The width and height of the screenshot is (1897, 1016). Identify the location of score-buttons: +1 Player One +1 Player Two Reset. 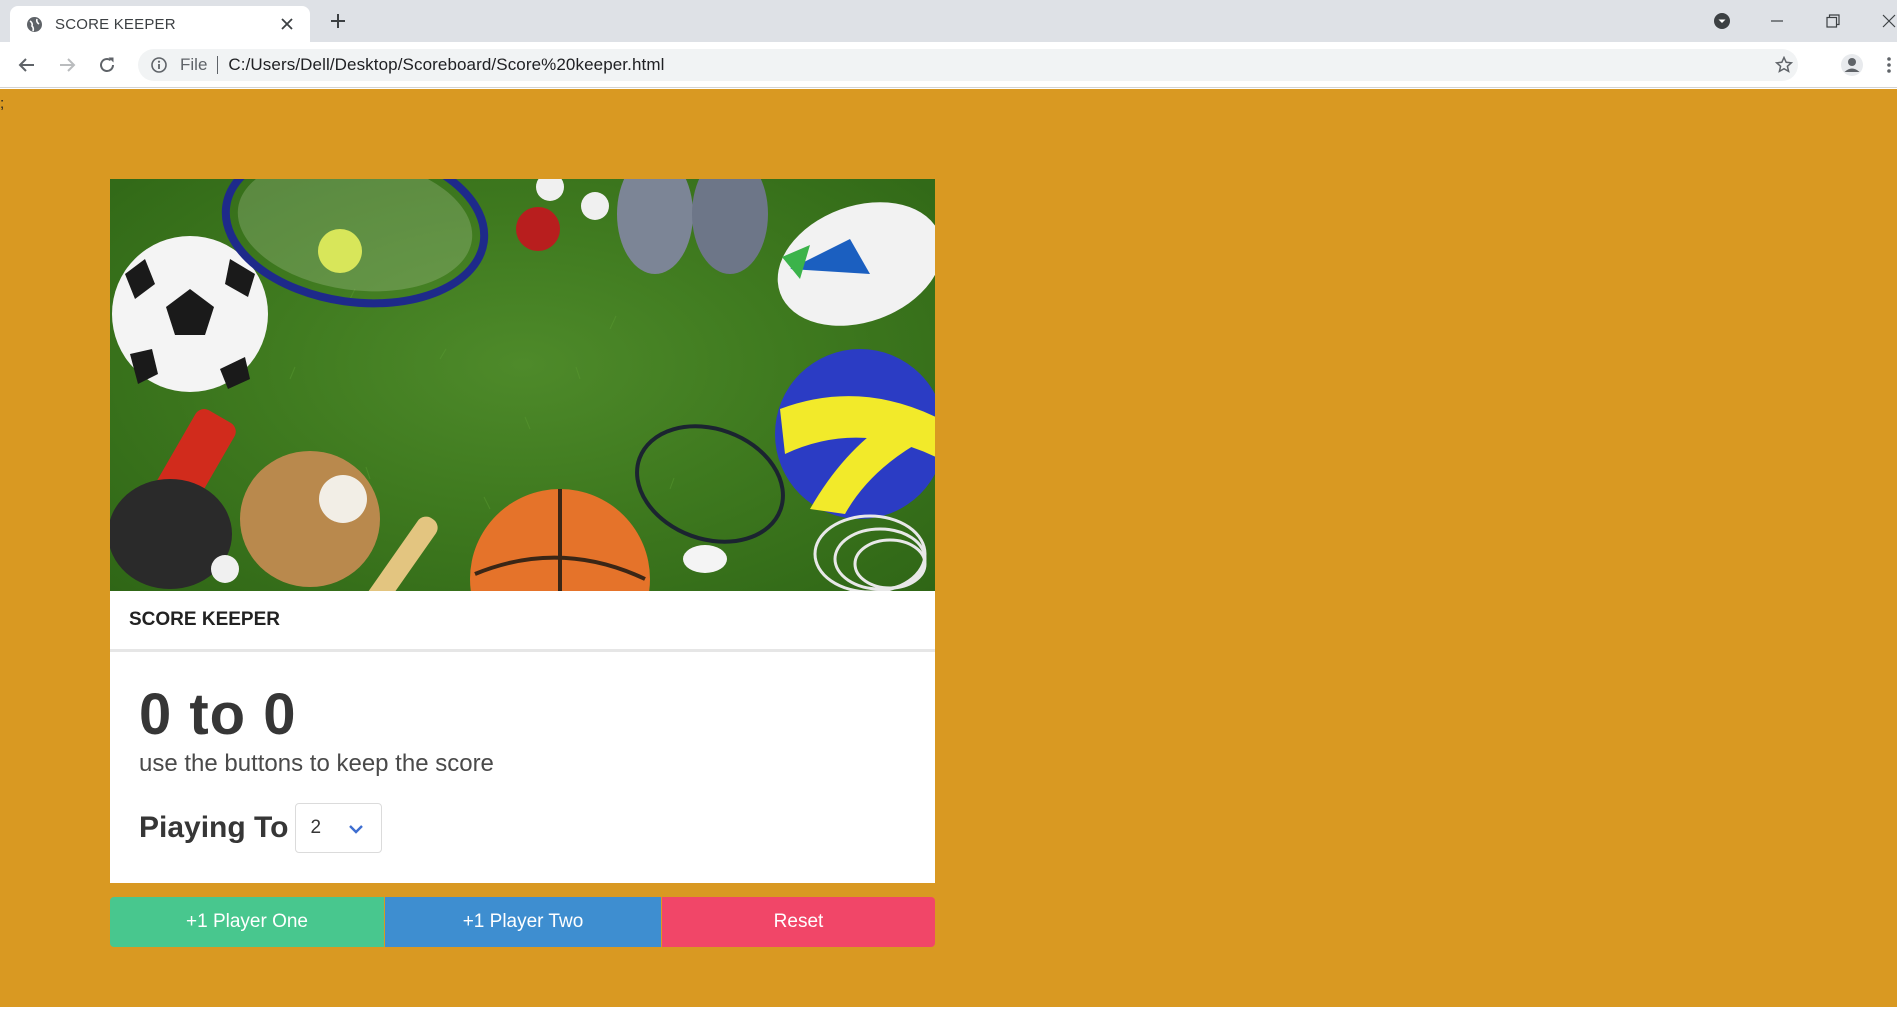
(522, 922).